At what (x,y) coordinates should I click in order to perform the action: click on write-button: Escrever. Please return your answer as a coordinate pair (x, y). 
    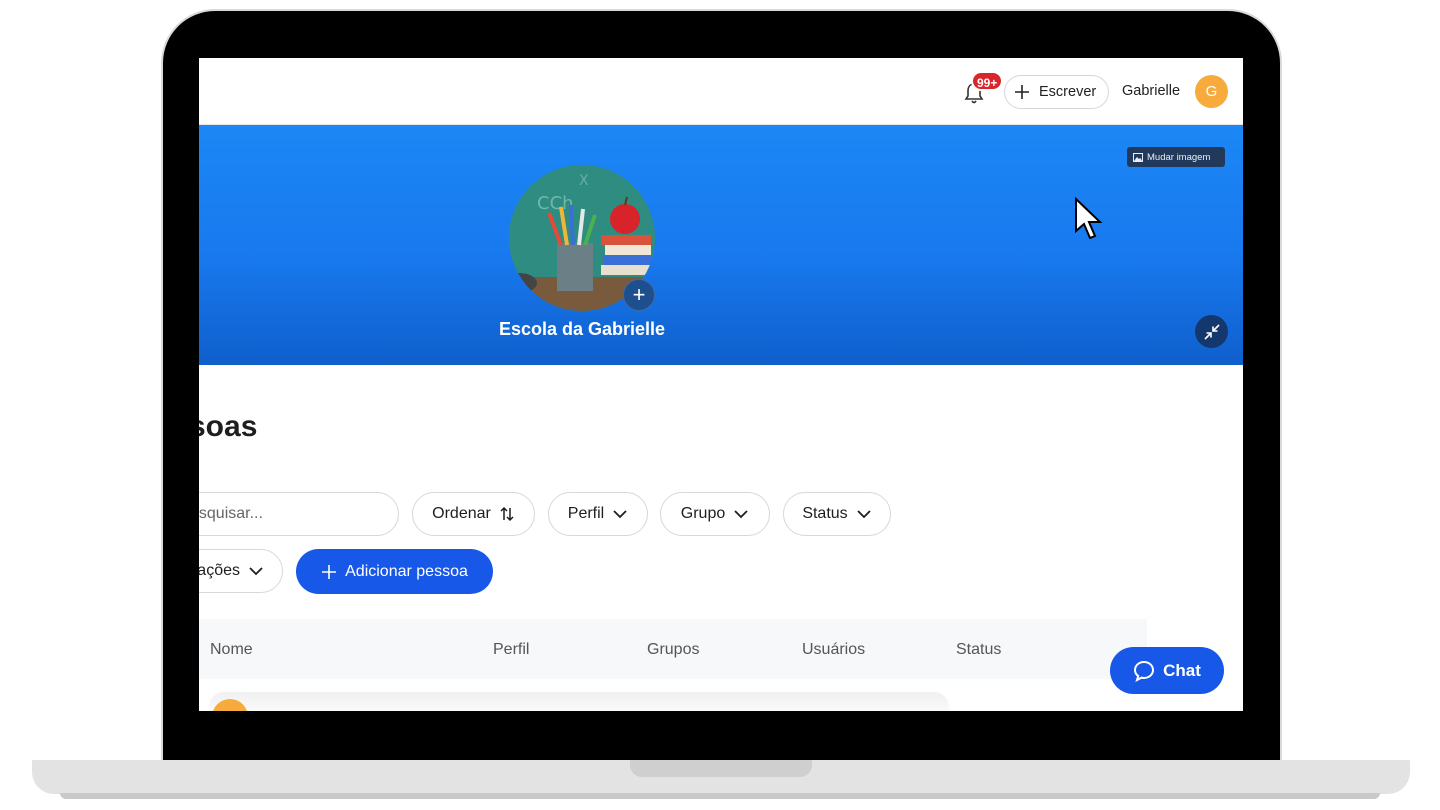
    Looking at the image, I should click on (1056, 92).